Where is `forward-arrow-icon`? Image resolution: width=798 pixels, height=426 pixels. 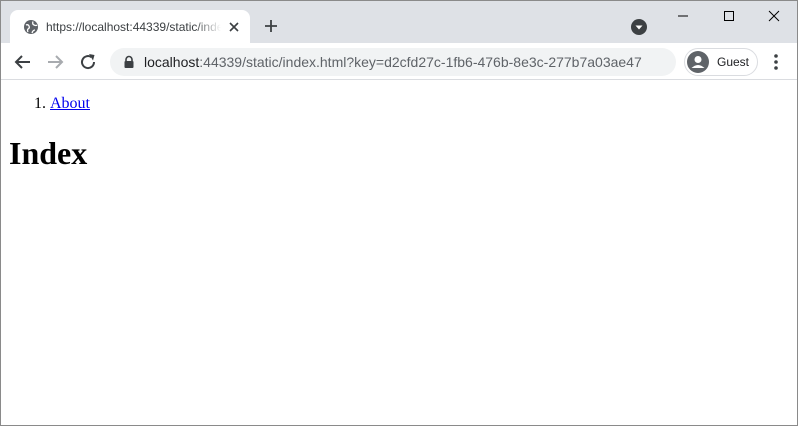
forward-arrow-icon is located at coordinates (55, 62).